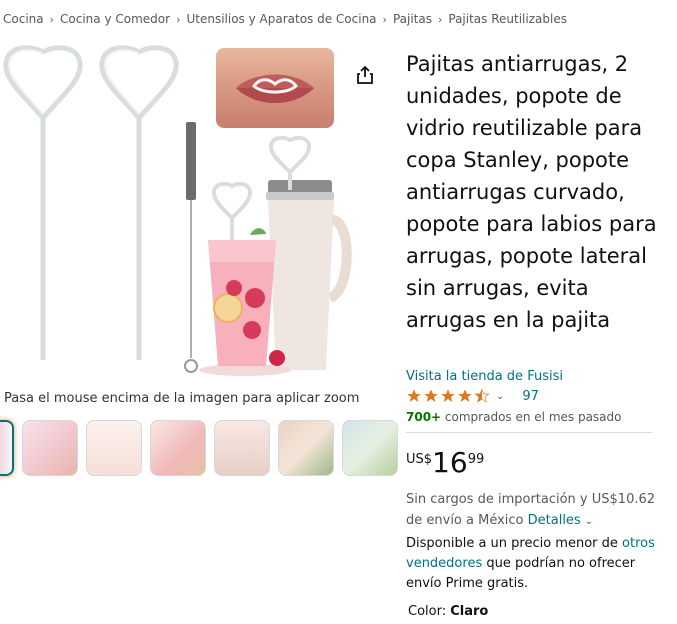  What do you see at coordinates (424, 417) in the screenshot?
I see `bought-count: 700+` at bounding box center [424, 417].